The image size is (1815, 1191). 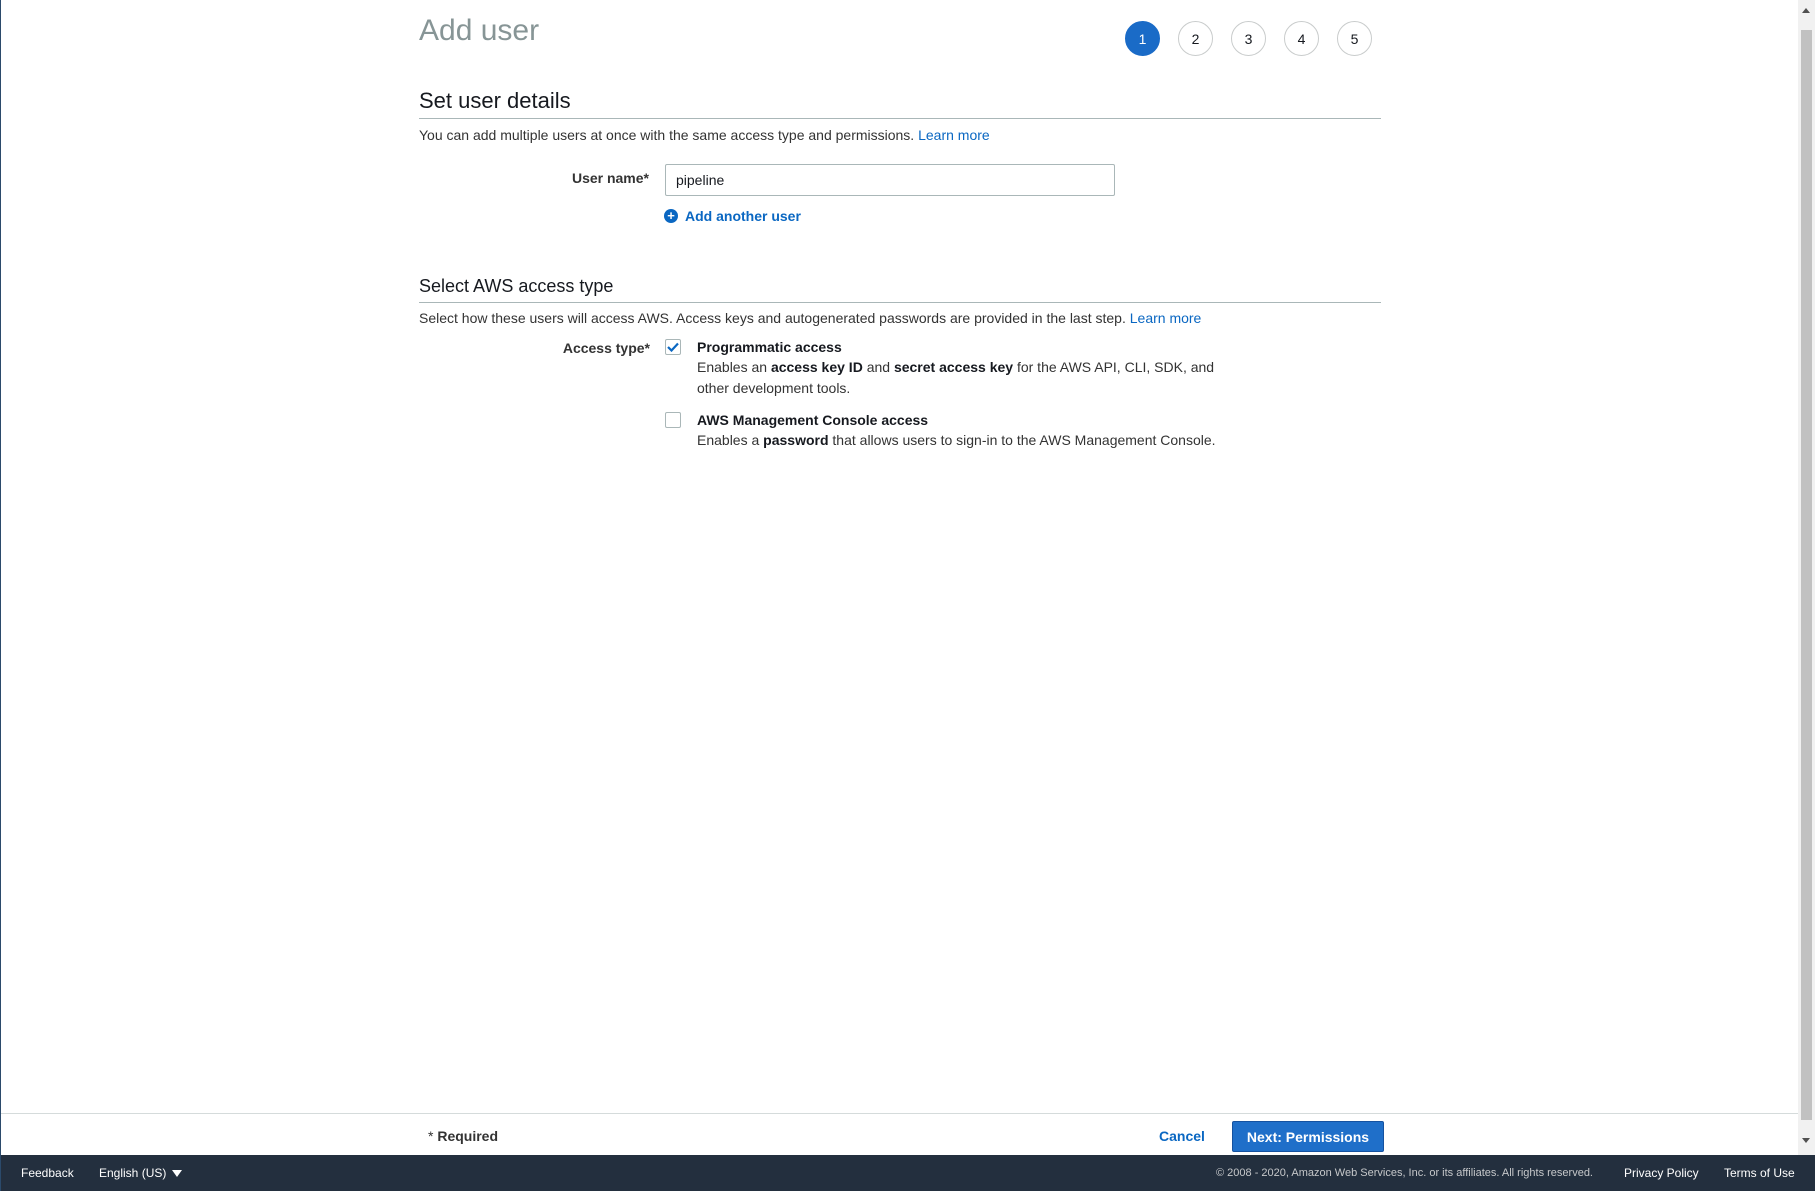 What do you see at coordinates (1759, 1173) in the screenshot?
I see `terms-of-use-link: Terms of Use` at bounding box center [1759, 1173].